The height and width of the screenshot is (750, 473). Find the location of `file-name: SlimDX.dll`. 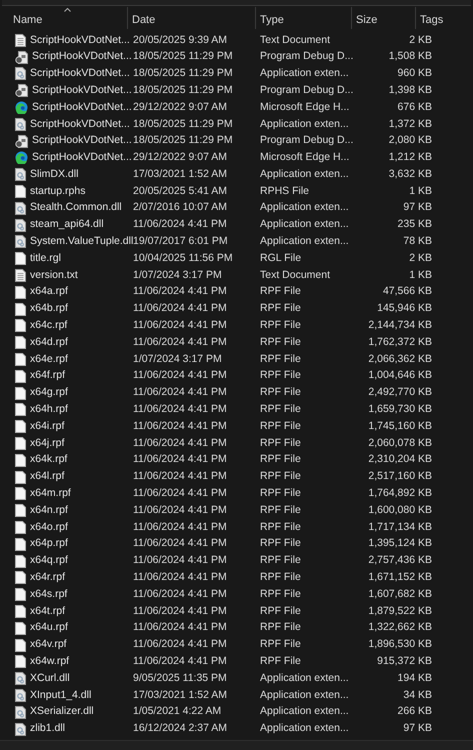

file-name: SlimDX.dll is located at coordinates (54, 174).